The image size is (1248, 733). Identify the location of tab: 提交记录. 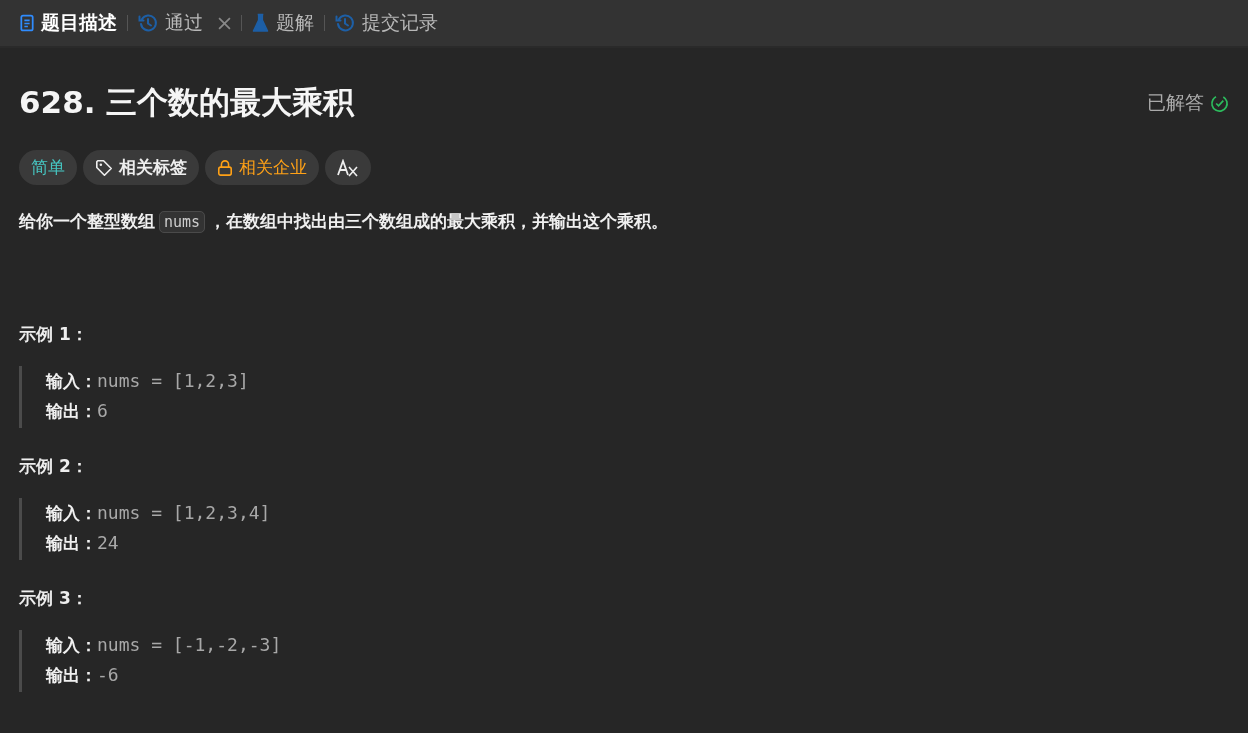
(400, 23).